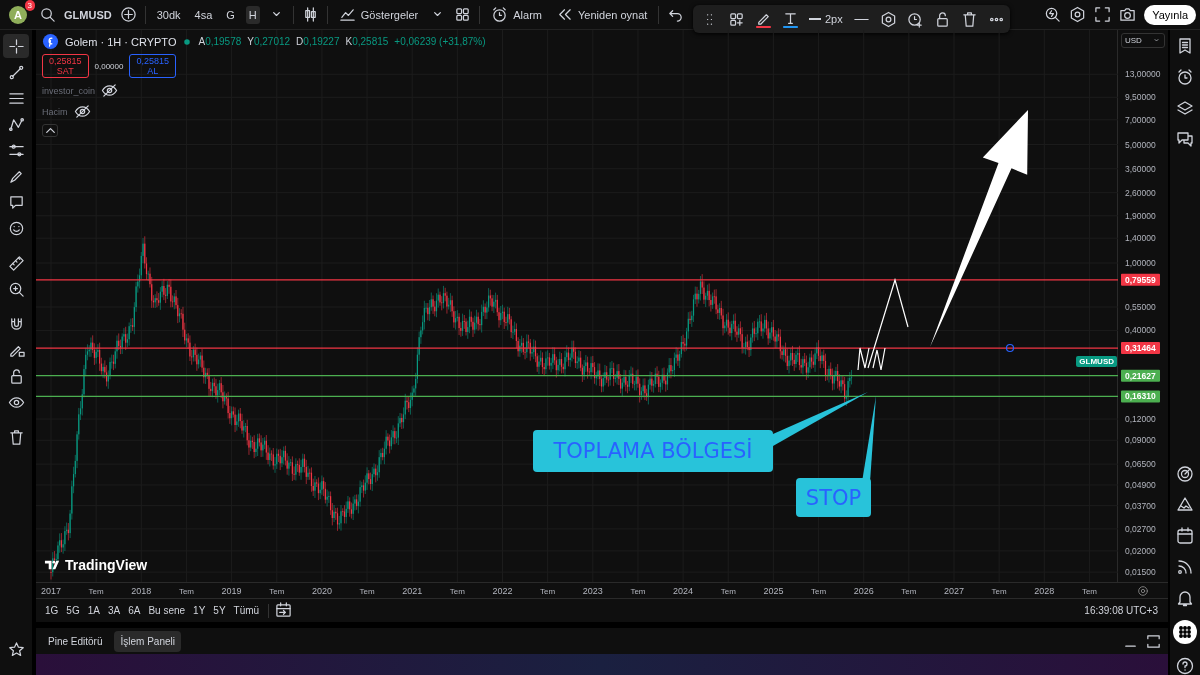  What do you see at coordinates (16, 289) in the screenshot?
I see `zoom-in-icon` at bounding box center [16, 289].